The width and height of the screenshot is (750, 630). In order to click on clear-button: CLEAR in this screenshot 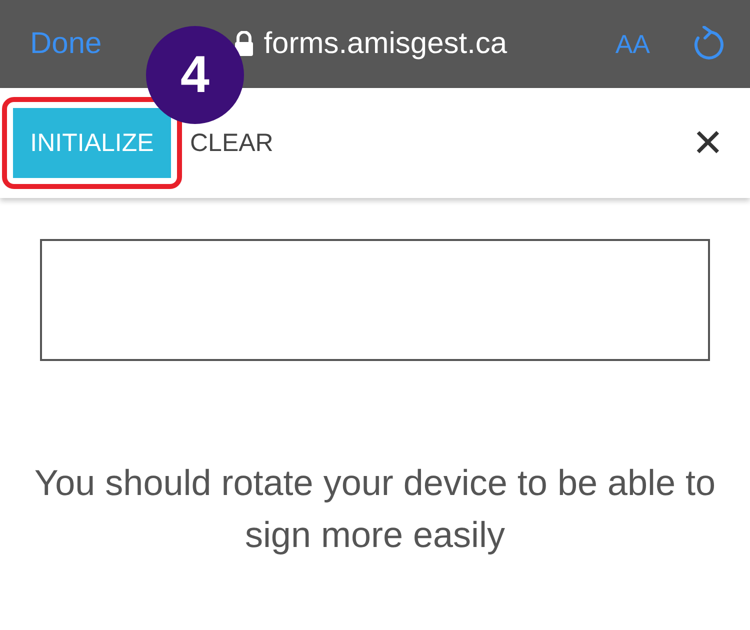, I will do `click(232, 143)`.